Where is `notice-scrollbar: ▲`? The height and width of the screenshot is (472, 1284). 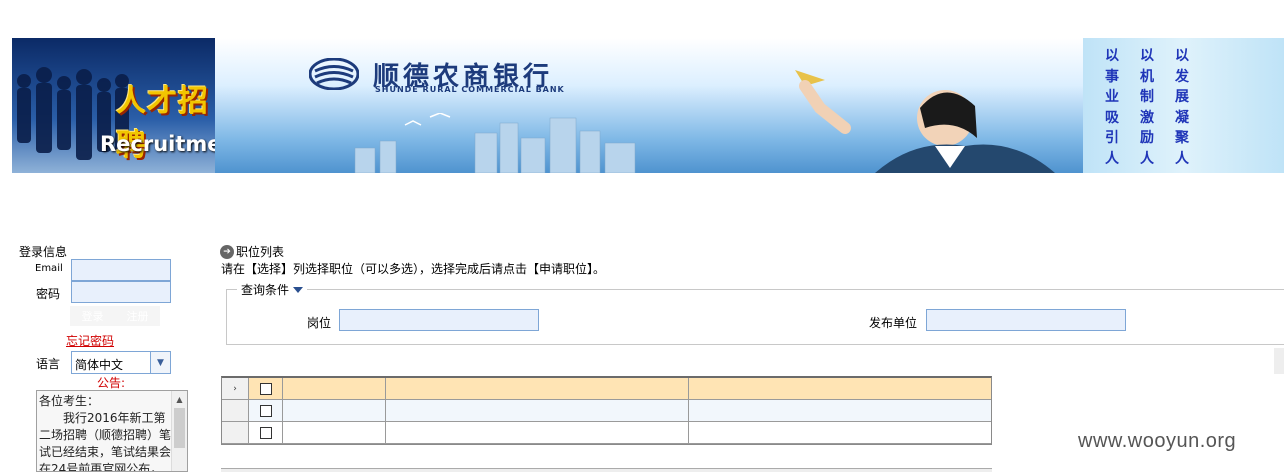 notice-scrollbar: ▲ is located at coordinates (179, 431).